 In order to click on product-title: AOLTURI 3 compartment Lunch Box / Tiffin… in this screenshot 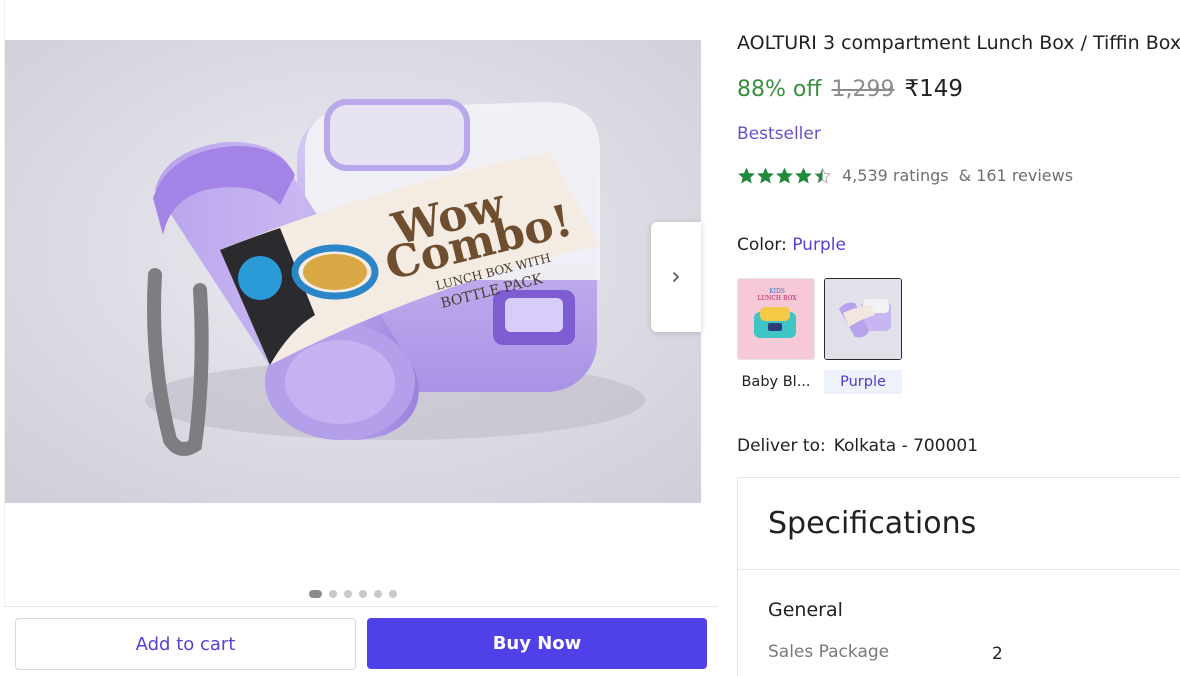, I will do `click(958, 43)`.